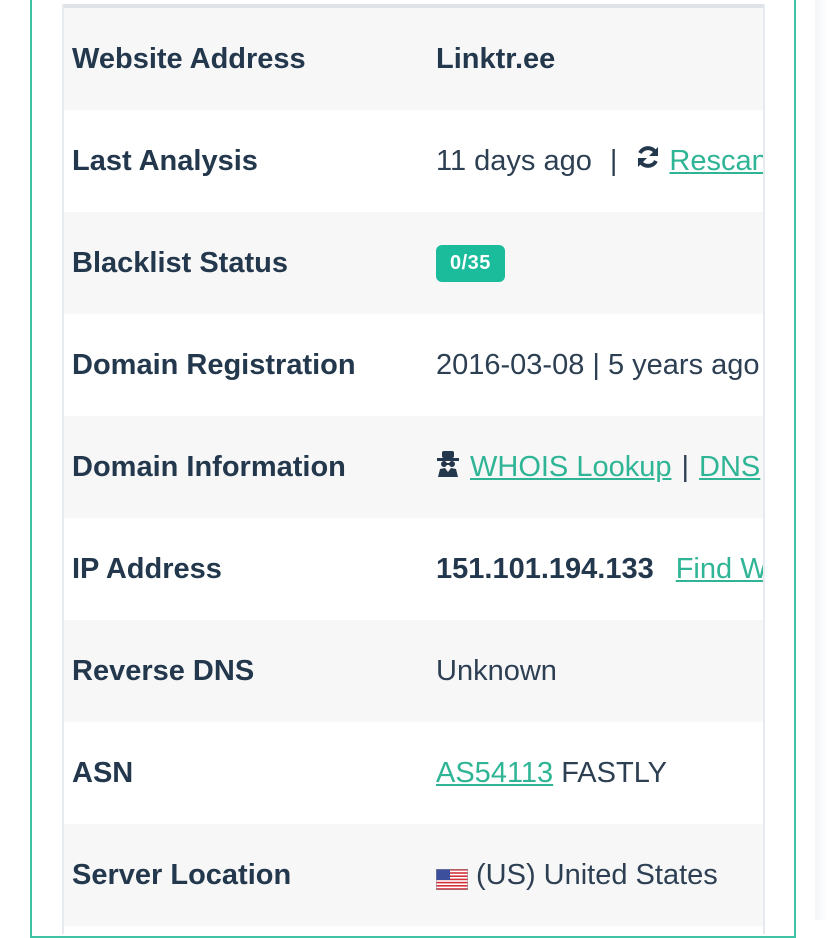 This screenshot has height=938, width=828. What do you see at coordinates (719, 569) in the screenshot?
I see `find-link: Find W` at bounding box center [719, 569].